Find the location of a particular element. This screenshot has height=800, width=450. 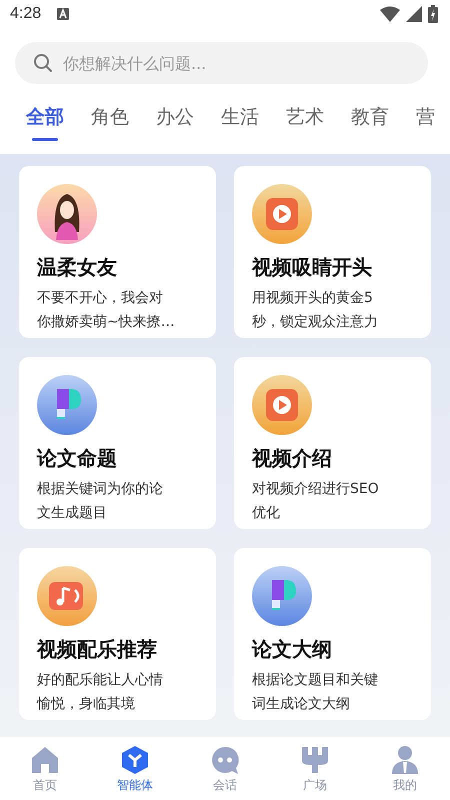

nav-item: 广场 is located at coordinates (315, 768).